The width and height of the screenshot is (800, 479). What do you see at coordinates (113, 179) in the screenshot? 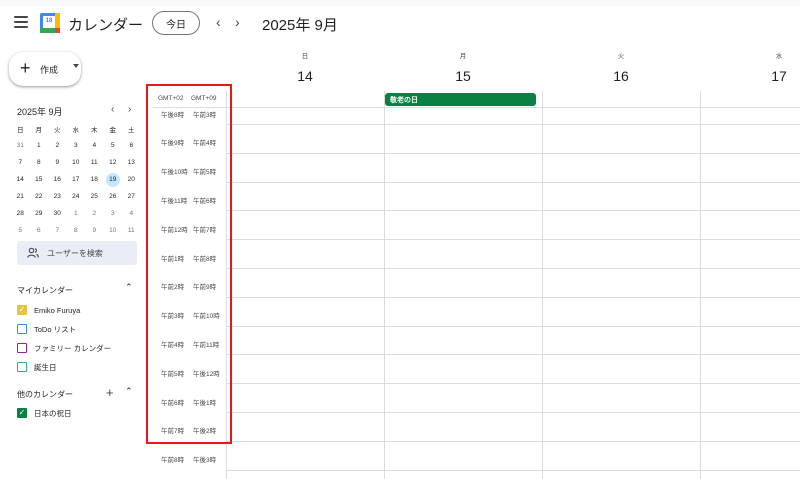
I see `mini-day-cell: 19` at bounding box center [113, 179].